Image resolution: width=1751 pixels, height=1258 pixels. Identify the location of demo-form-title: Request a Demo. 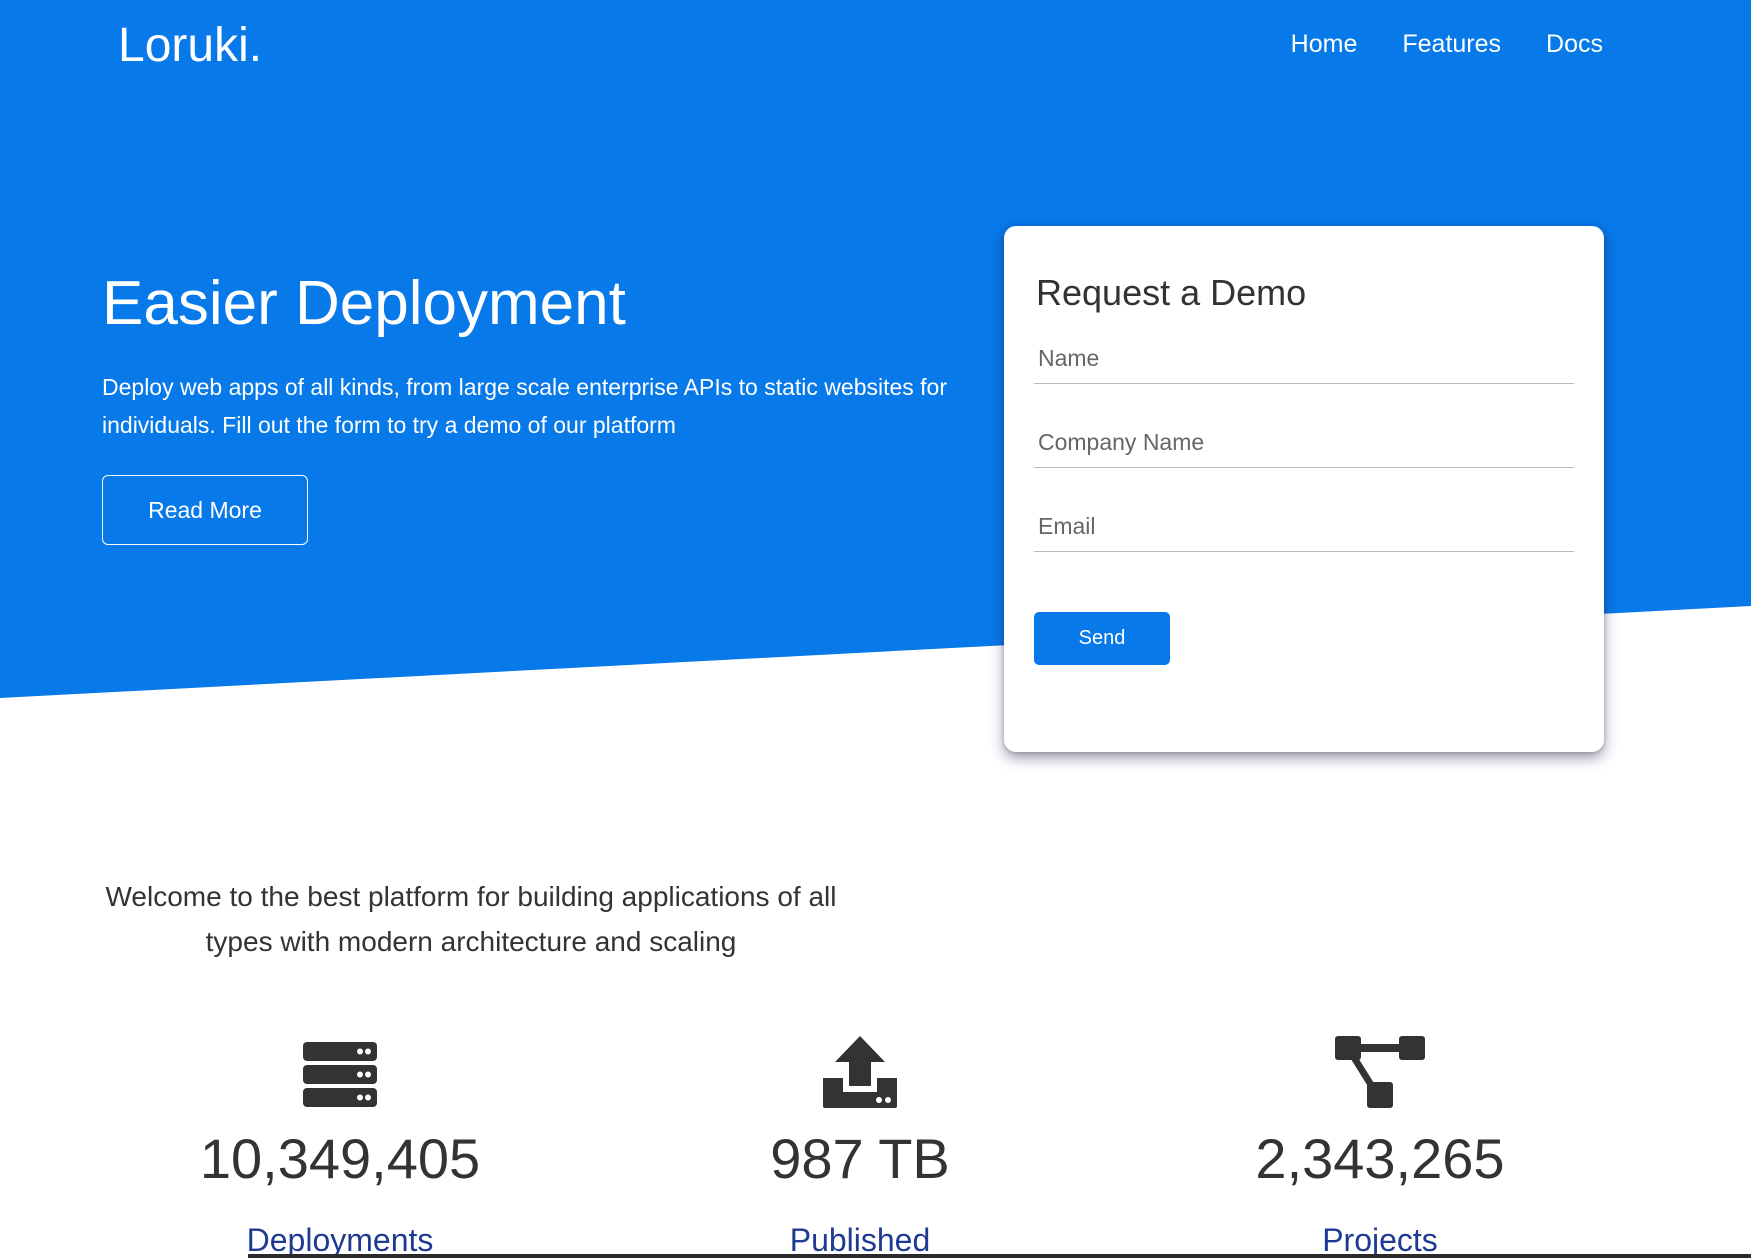
(1171, 292).